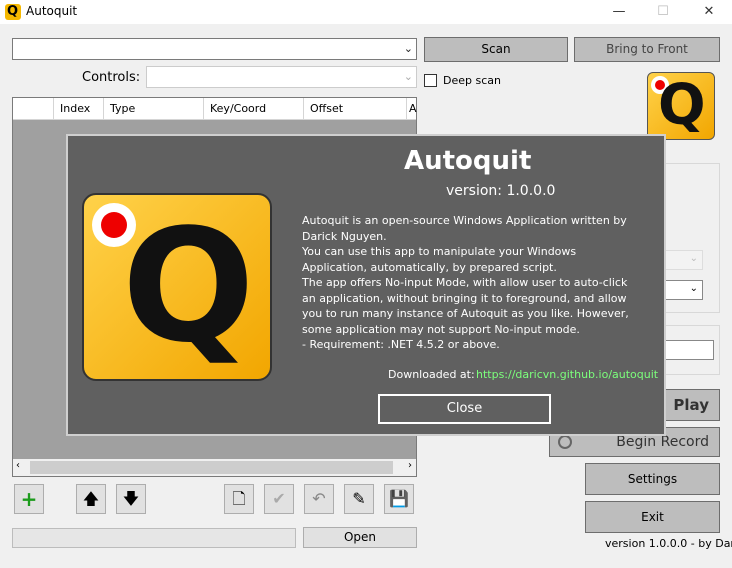 The height and width of the screenshot is (568, 732). What do you see at coordinates (13, 12) in the screenshot?
I see `app-logo-icon: Q` at bounding box center [13, 12].